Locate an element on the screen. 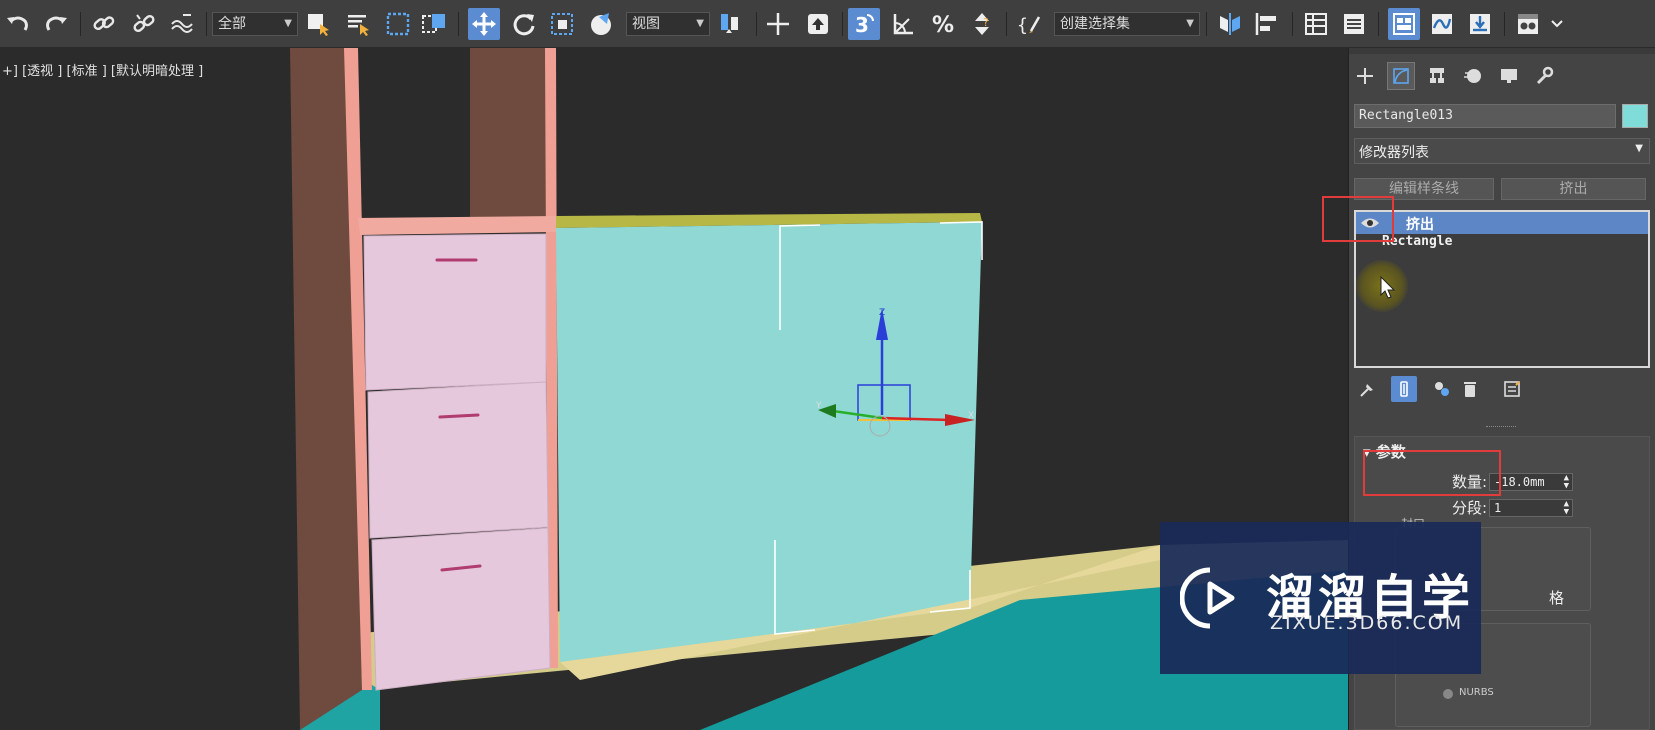  object-color-swatch is located at coordinates (1635, 116).